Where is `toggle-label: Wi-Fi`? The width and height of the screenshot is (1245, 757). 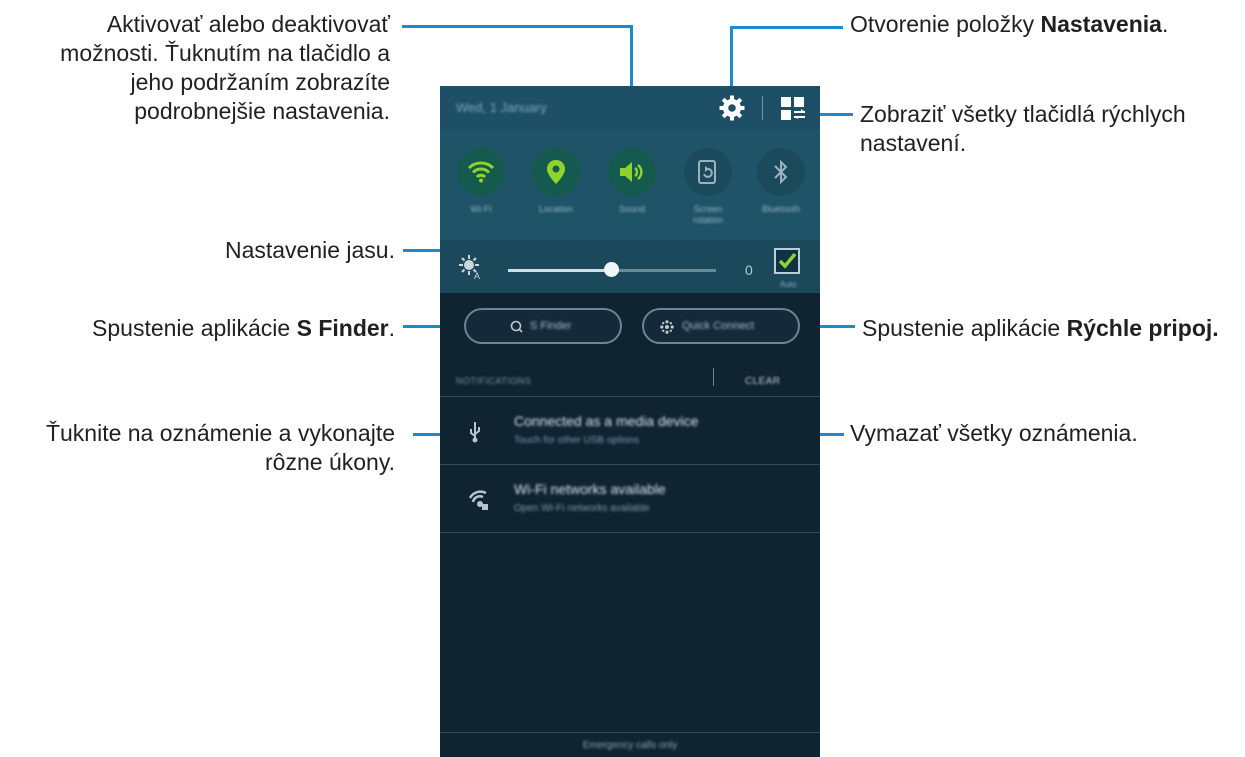 toggle-label: Wi-Fi is located at coordinates (481, 209).